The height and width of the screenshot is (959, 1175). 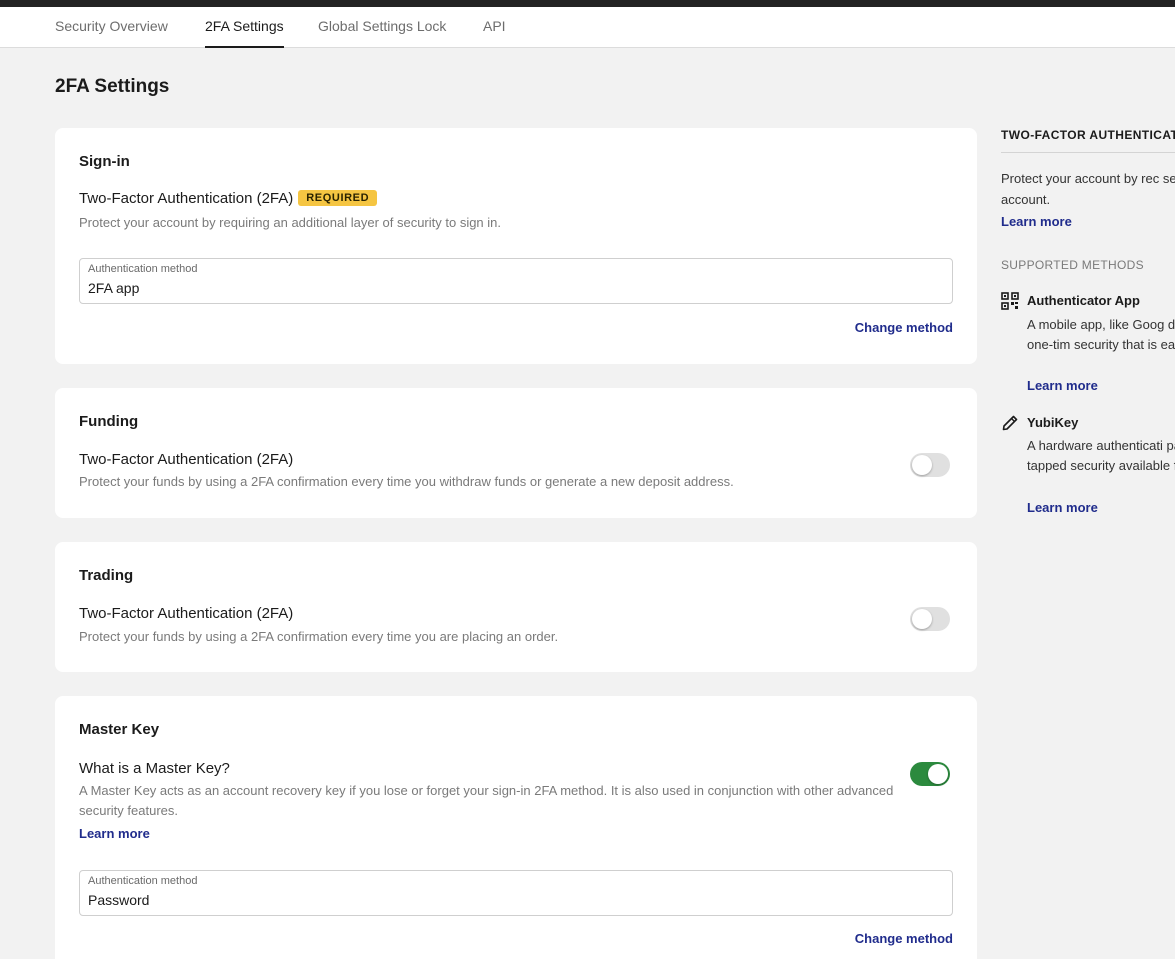 I want to click on trading-card-title: Trading, so click(x=106, y=575).